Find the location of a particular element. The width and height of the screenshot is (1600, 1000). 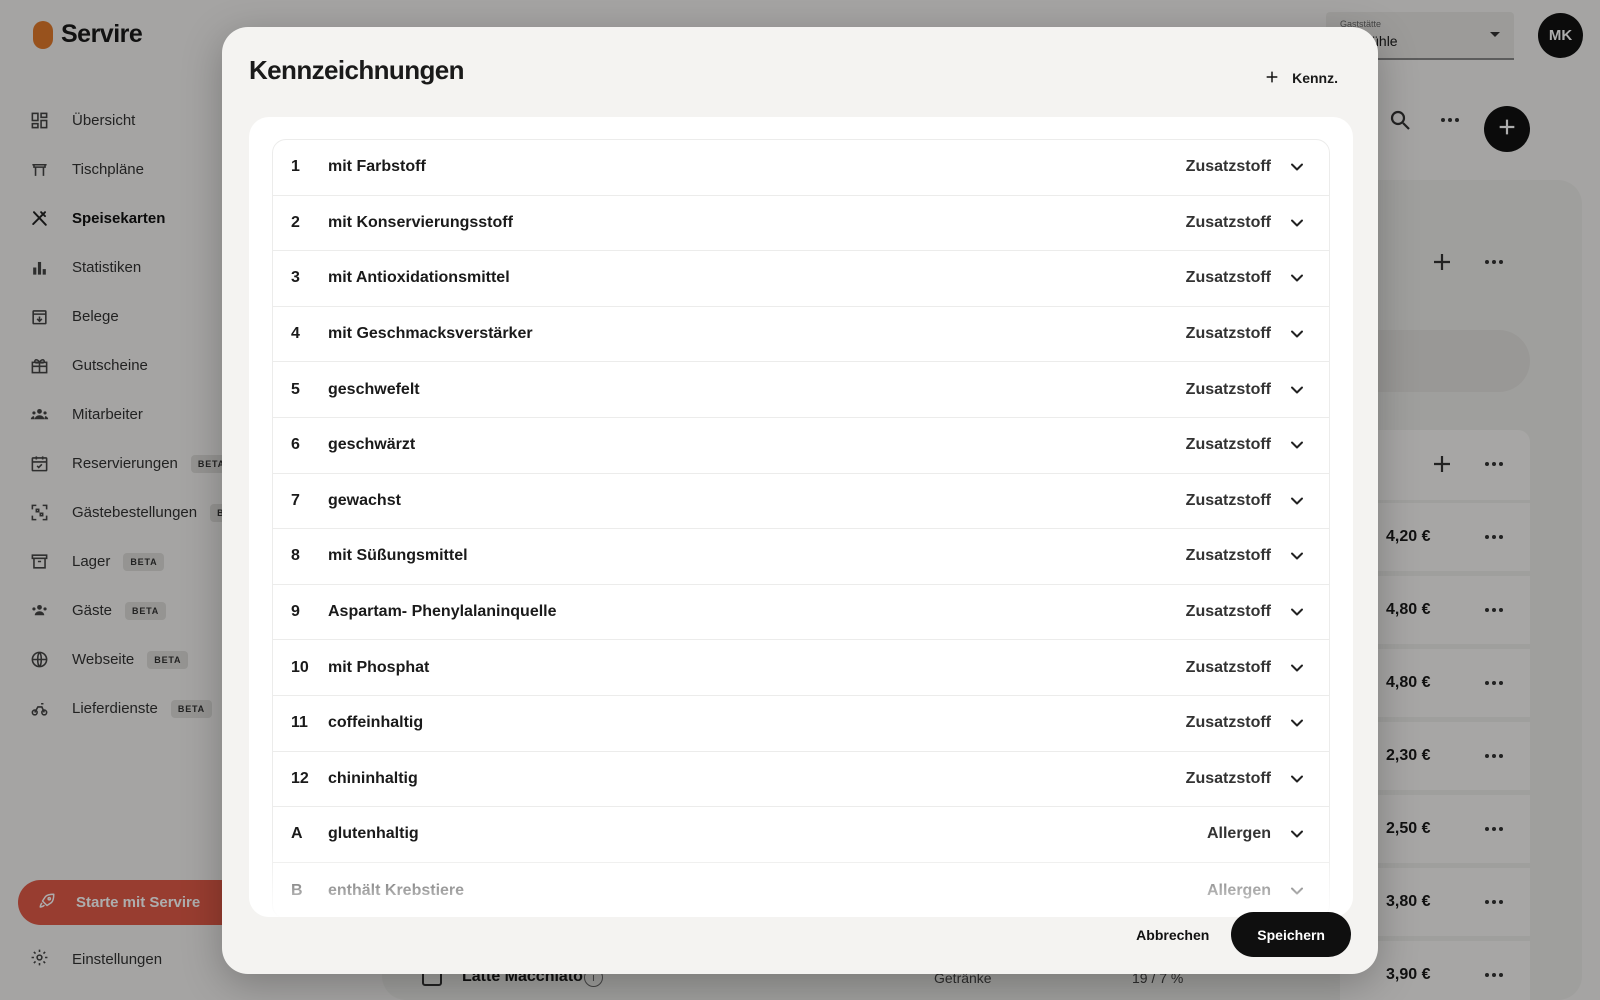

label-row: 12 chininhaltig Zusatzstoff is located at coordinates (801, 780).